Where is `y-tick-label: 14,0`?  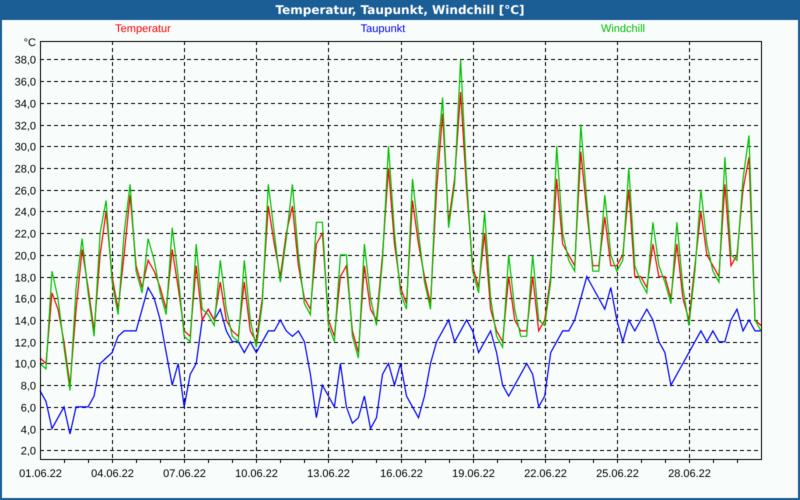 y-tick-label: 14,0 is located at coordinates (25, 322).